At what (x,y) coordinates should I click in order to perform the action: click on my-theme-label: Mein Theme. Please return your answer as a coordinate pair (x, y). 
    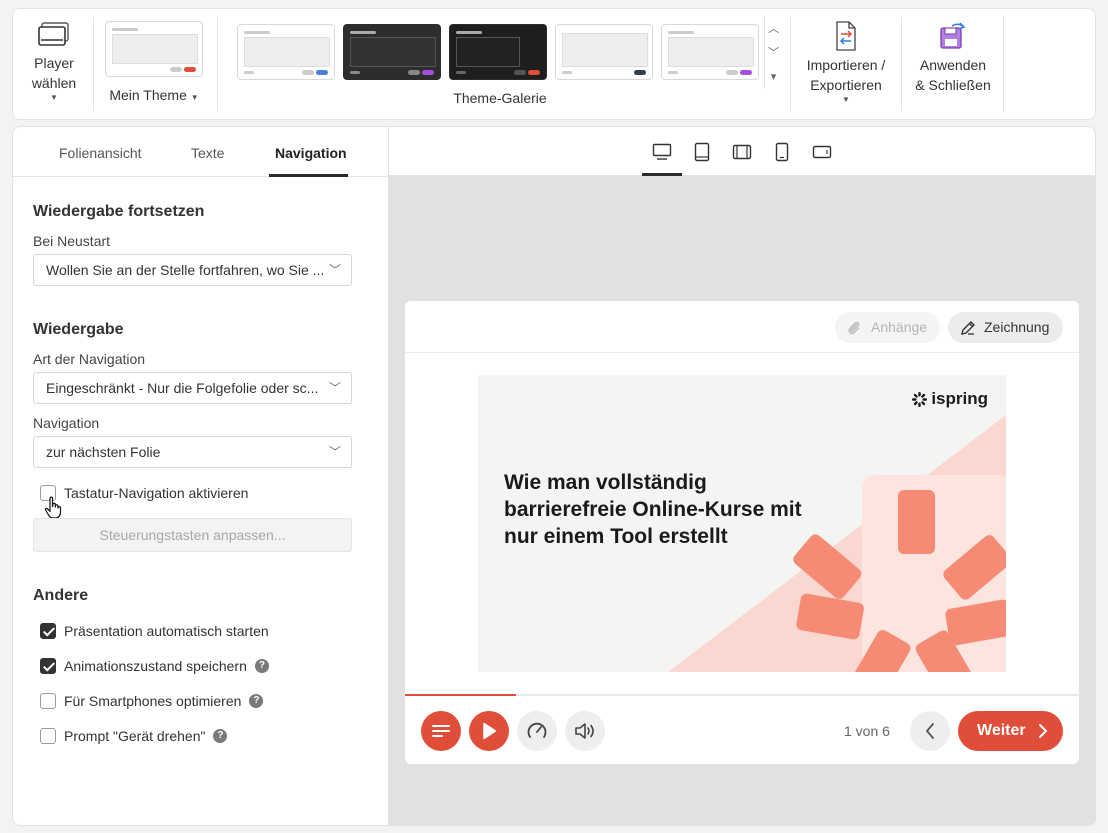
    Looking at the image, I should click on (148, 95).